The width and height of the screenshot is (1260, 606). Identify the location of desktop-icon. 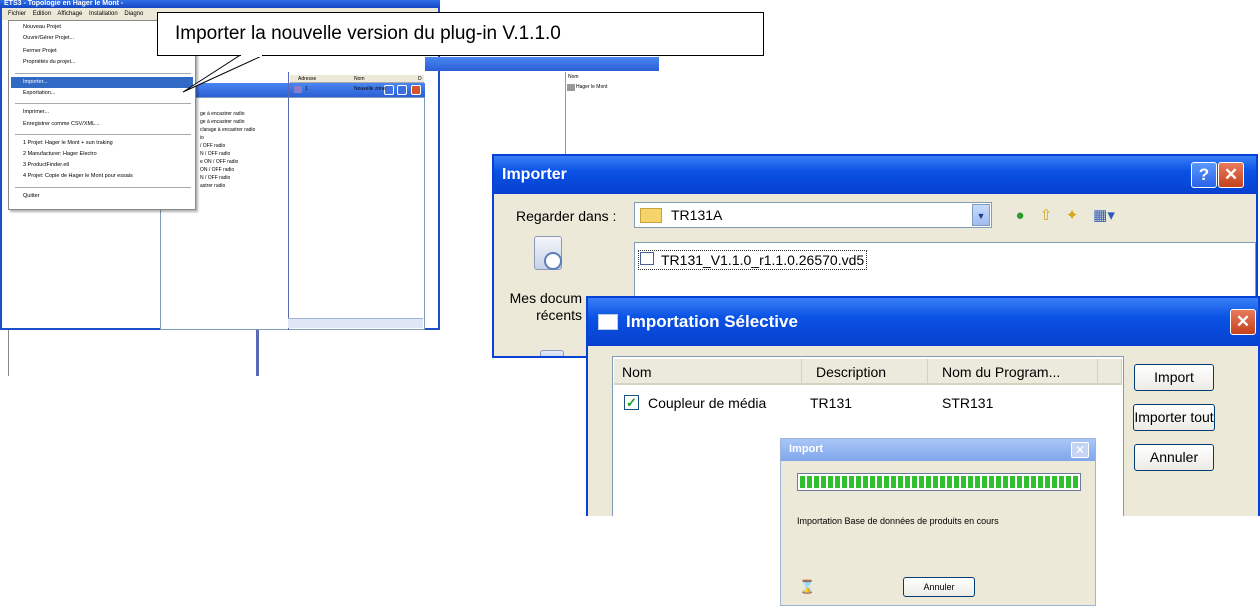
(552, 353).